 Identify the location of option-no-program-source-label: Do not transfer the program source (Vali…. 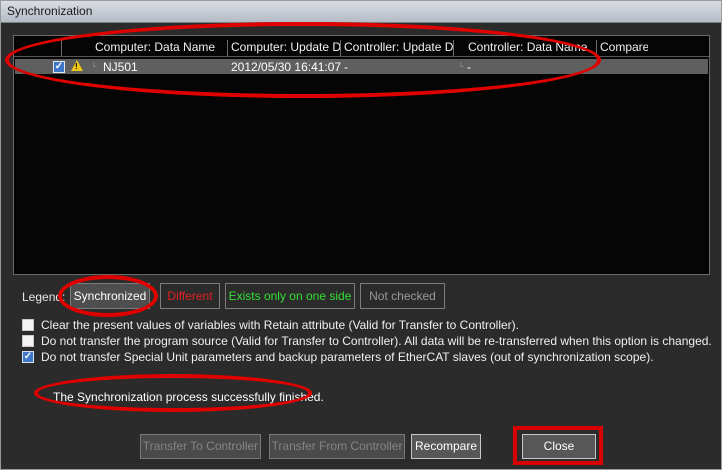
(376, 341).